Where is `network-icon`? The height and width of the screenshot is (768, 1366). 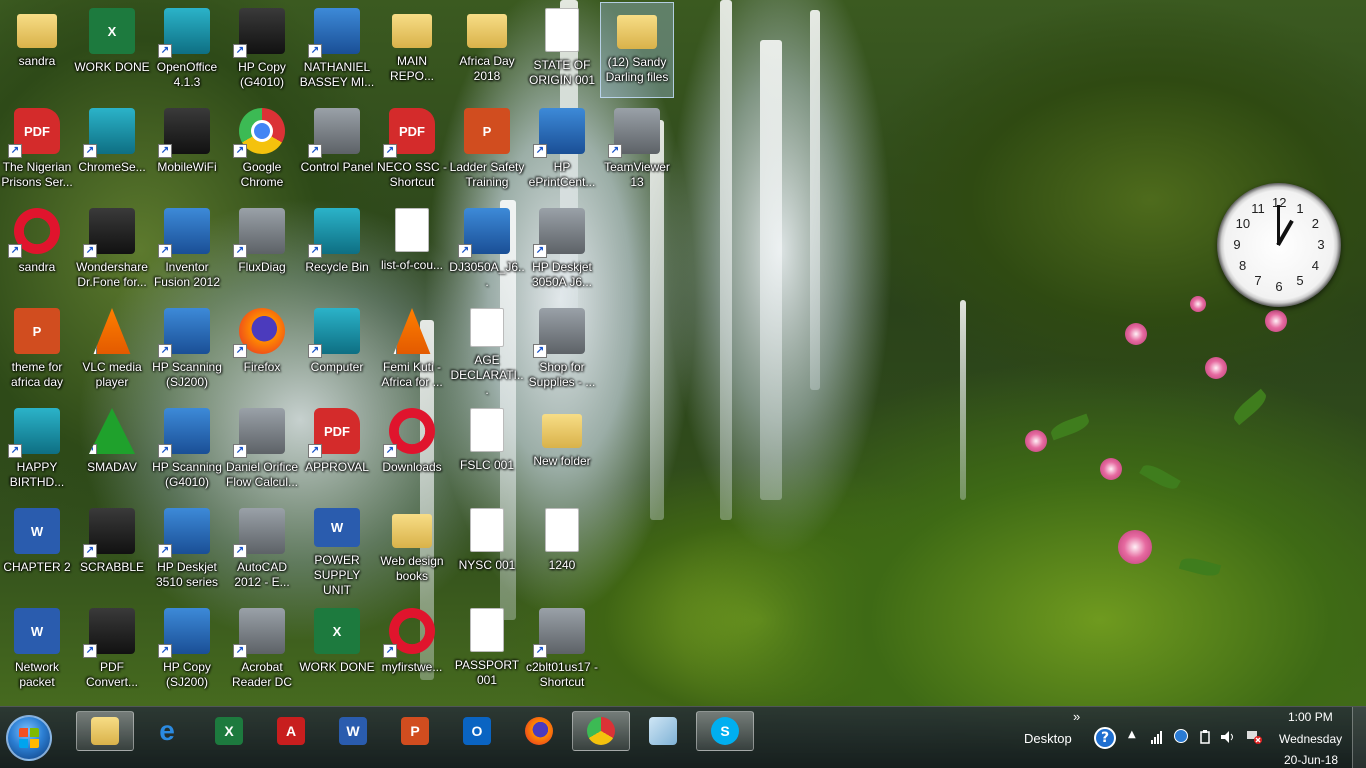
network-icon is located at coordinates (1181, 736).